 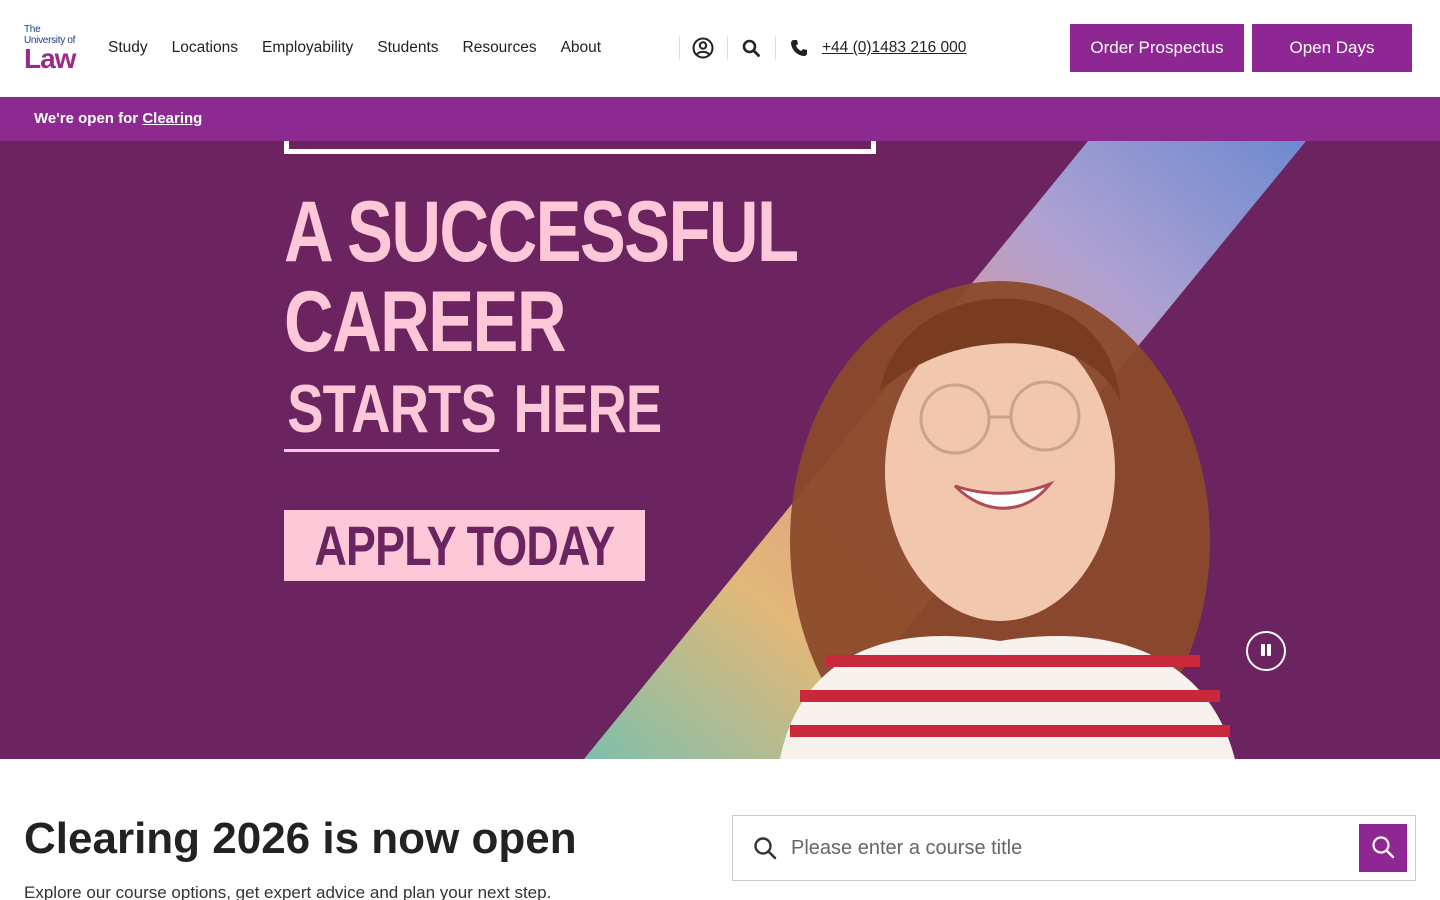 What do you see at coordinates (50, 58) in the screenshot?
I see `logo-line-3: Law` at bounding box center [50, 58].